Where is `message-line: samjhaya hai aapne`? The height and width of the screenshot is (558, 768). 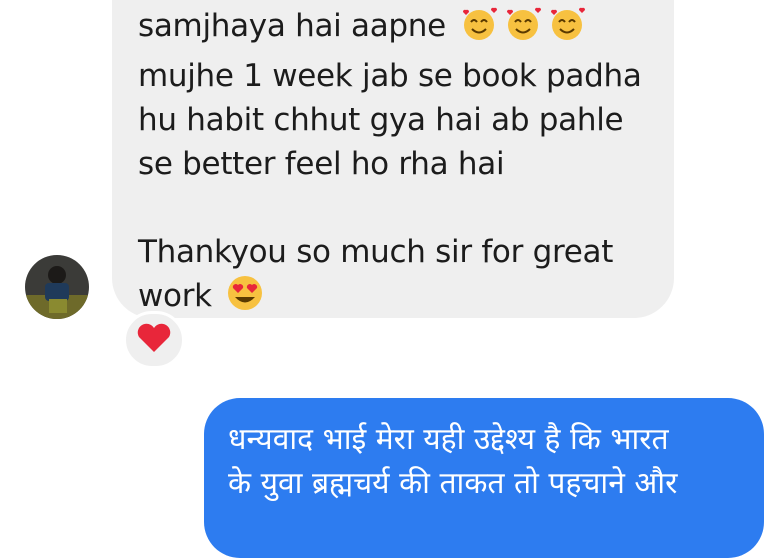
message-line: samjhaya hai aapne is located at coordinates (396, 29).